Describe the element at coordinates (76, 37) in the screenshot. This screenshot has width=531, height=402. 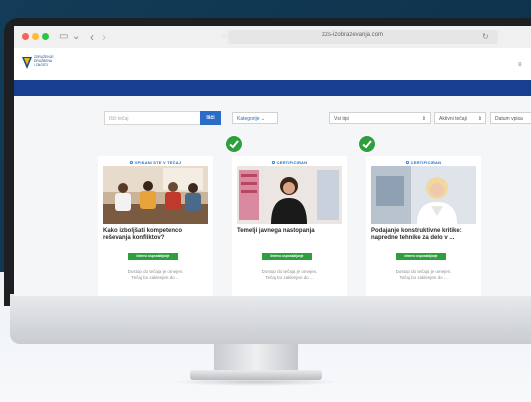
I see `tab-overview-icon: ⌄` at that location.